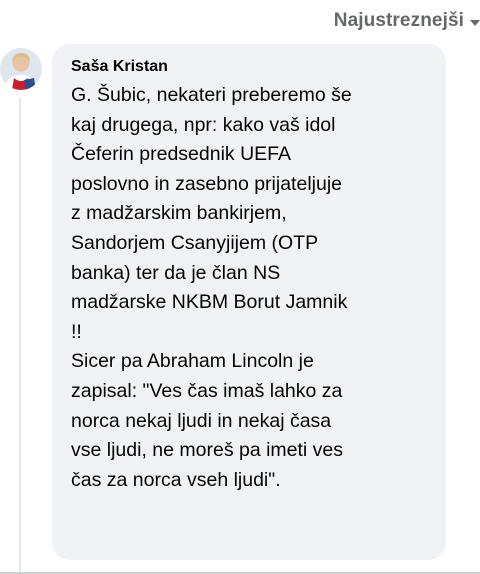  I want to click on avatar-photo, so click(21, 69).